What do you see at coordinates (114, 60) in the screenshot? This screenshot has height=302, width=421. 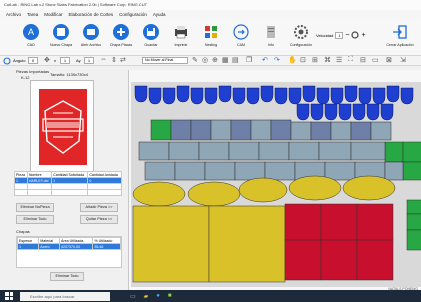 I see `arrows-vertical-icon: ⇕` at bounding box center [114, 60].